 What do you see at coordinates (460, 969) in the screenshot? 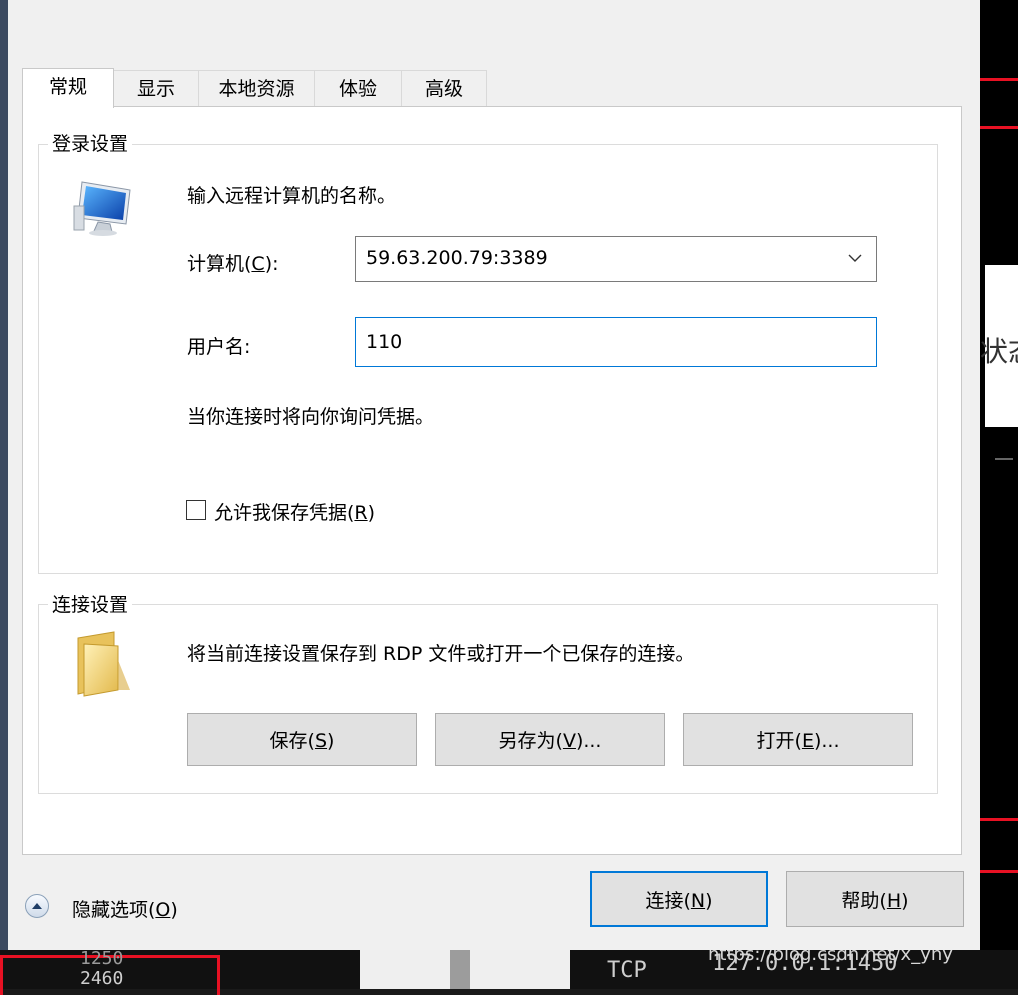
I see `background-block` at bounding box center [460, 969].